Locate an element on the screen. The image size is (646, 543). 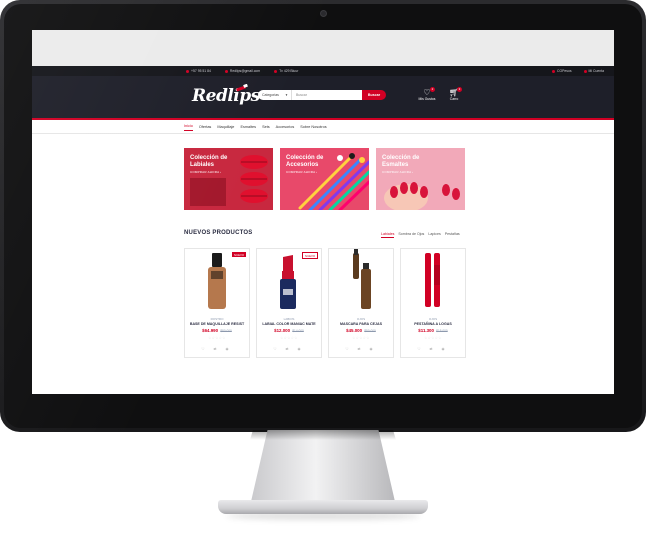
category-select: Categorias ▼ is located at coordinates (275, 95).